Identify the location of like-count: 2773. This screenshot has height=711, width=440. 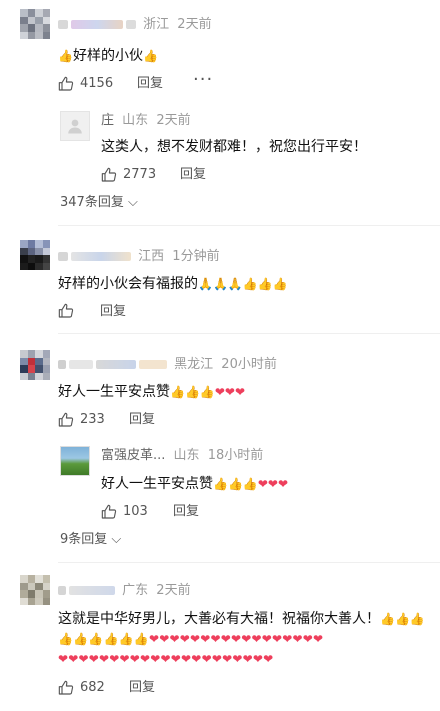
(140, 174).